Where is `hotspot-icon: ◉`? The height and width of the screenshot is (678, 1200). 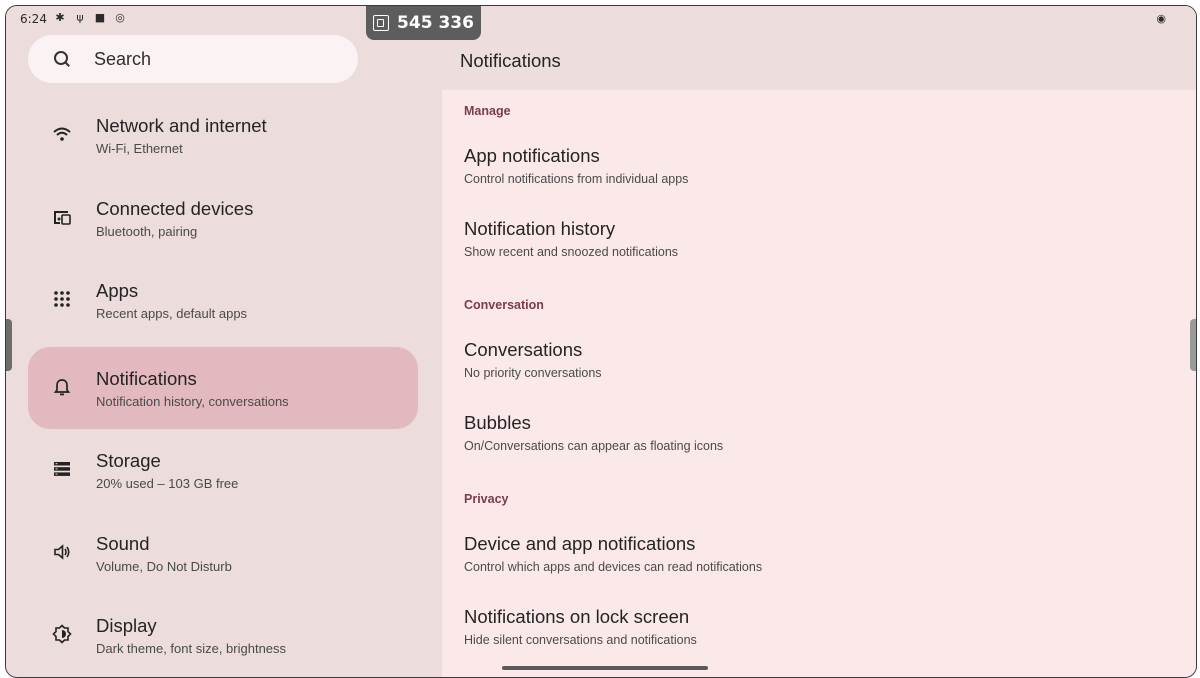
hotspot-icon: ◉ is located at coordinates (1161, 18).